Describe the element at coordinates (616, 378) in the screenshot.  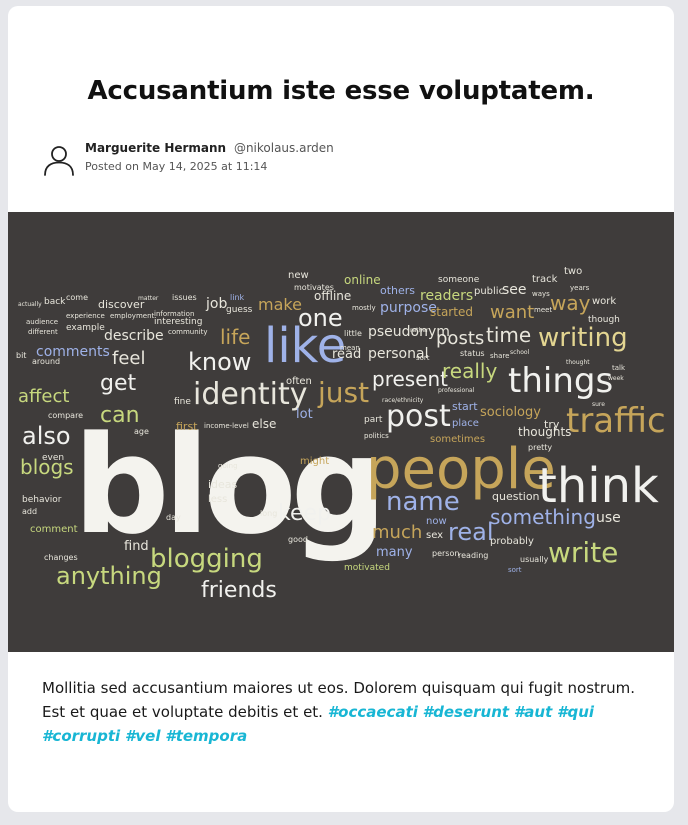
I see `word-week: week` at that location.